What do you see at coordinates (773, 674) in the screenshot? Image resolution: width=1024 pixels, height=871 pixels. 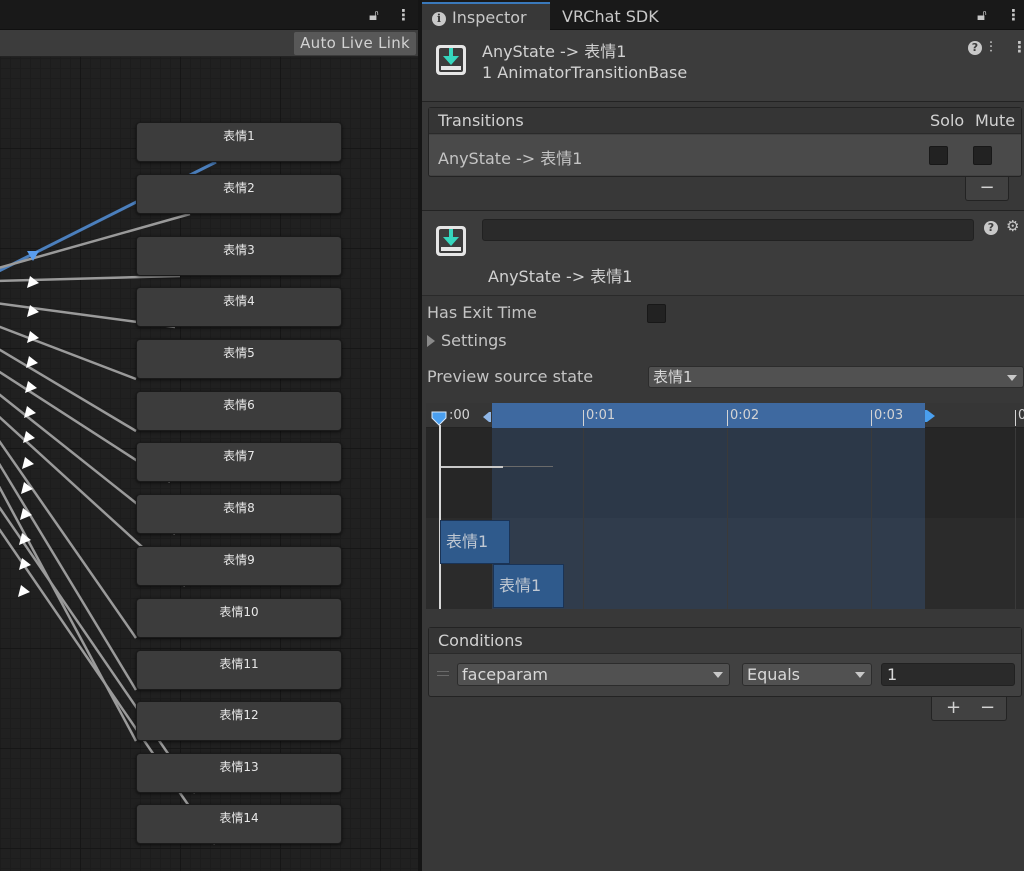 I see `condition-mode-value: Equals` at bounding box center [773, 674].